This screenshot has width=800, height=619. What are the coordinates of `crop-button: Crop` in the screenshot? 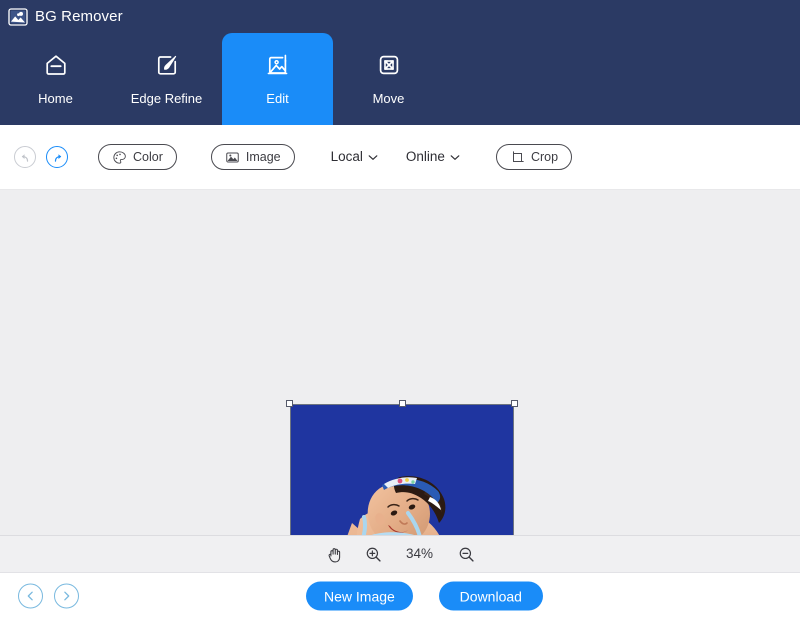 It's located at (534, 157).